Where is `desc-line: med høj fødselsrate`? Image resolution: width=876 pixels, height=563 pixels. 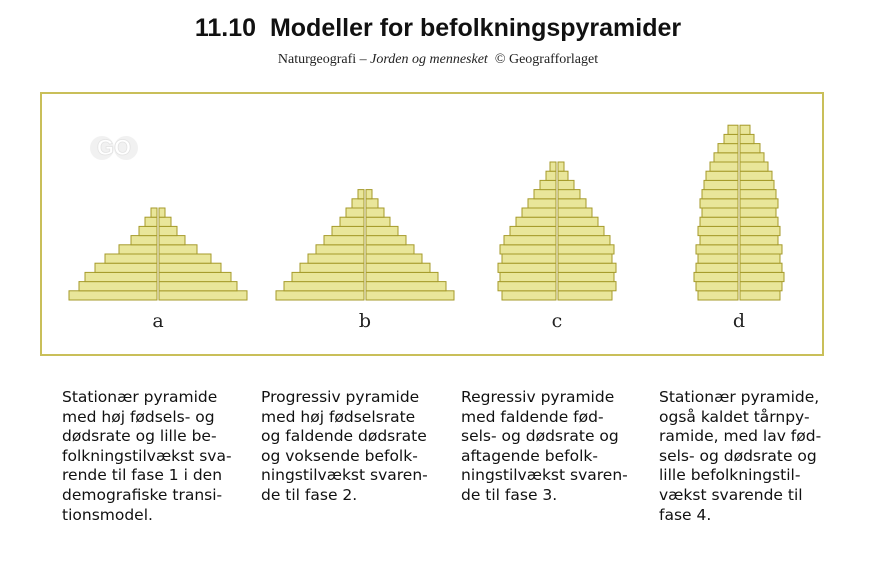
desc-line: med høj fødselsrate is located at coordinates (338, 416).